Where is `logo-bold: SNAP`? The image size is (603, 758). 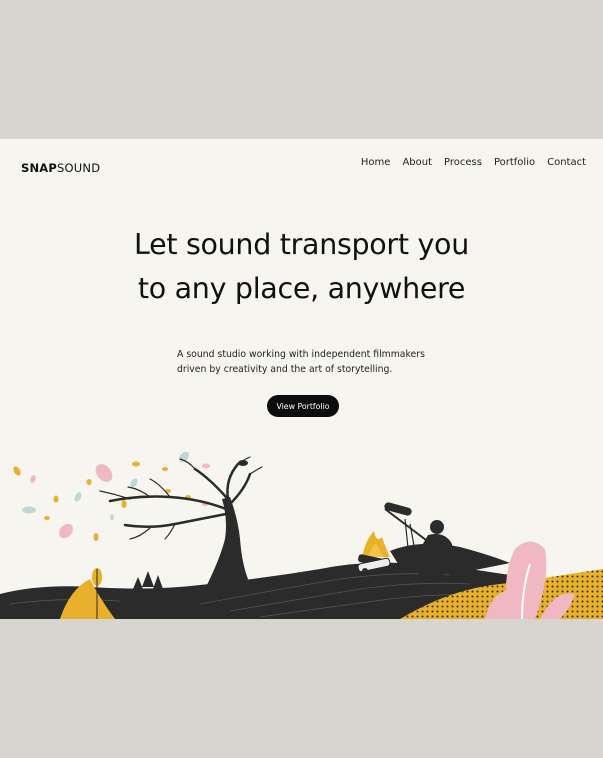 logo-bold: SNAP is located at coordinates (39, 168).